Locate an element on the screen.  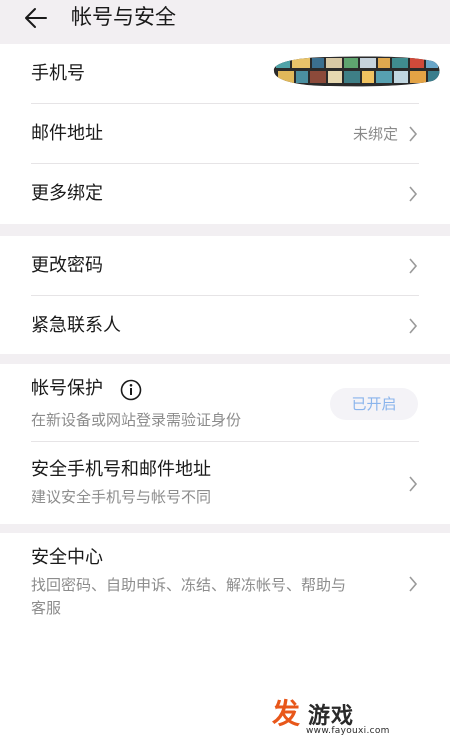
emergency-contact-label: 紧急联系人 is located at coordinates (76, 325).